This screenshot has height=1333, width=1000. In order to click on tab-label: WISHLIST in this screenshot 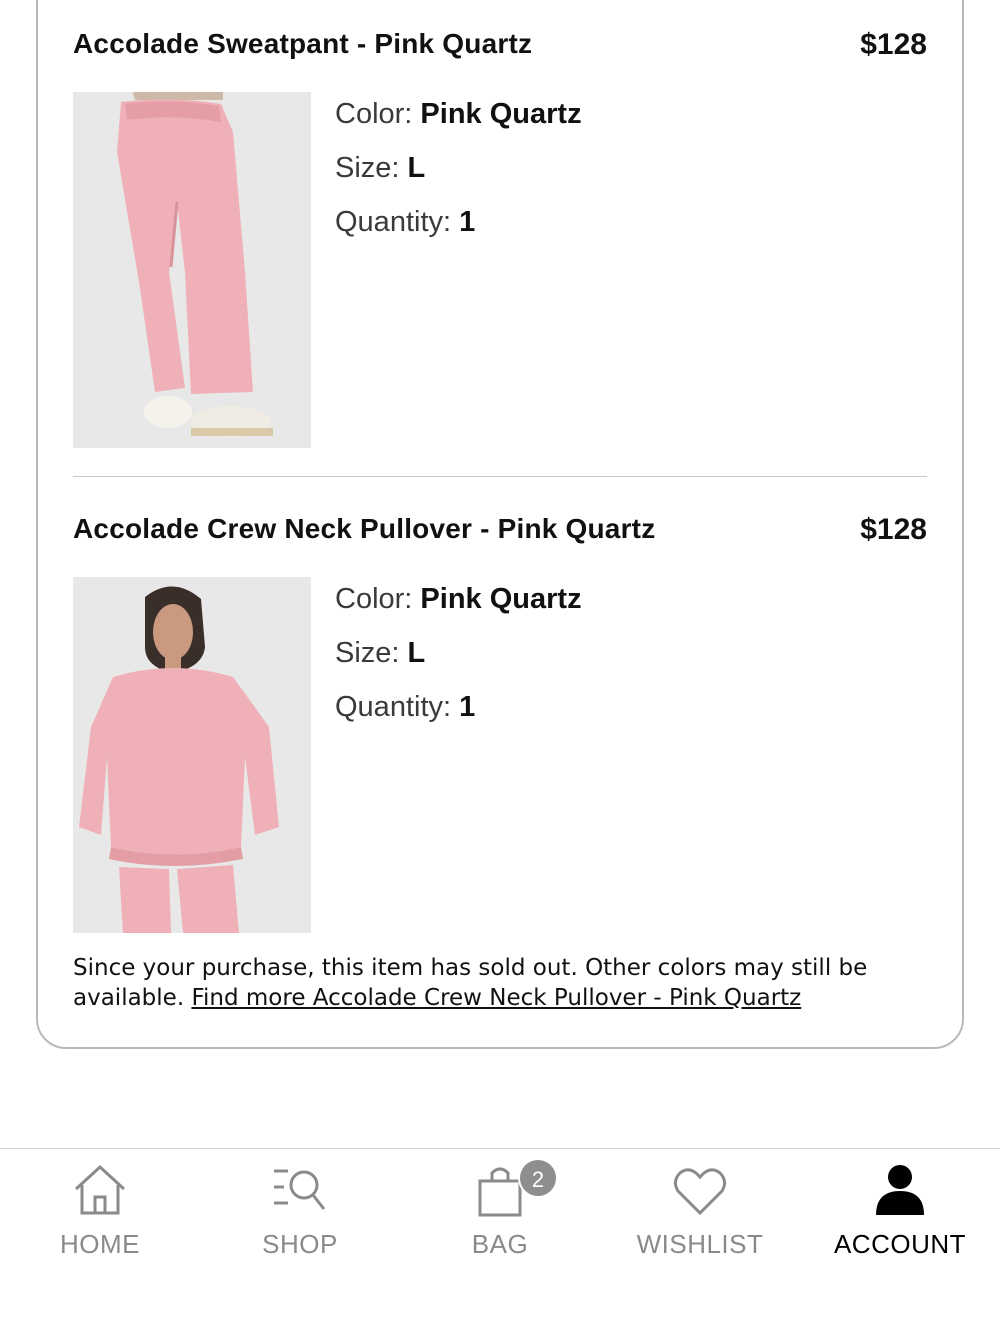, I will do `click(700, 1244)`.